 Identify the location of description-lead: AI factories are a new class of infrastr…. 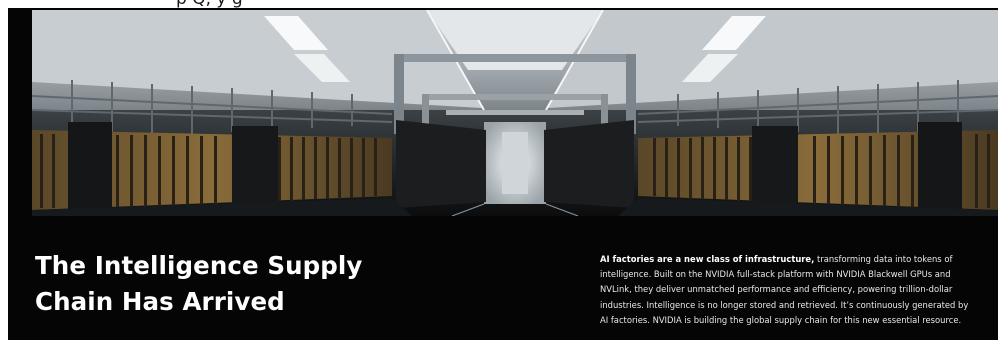
(707, 259).